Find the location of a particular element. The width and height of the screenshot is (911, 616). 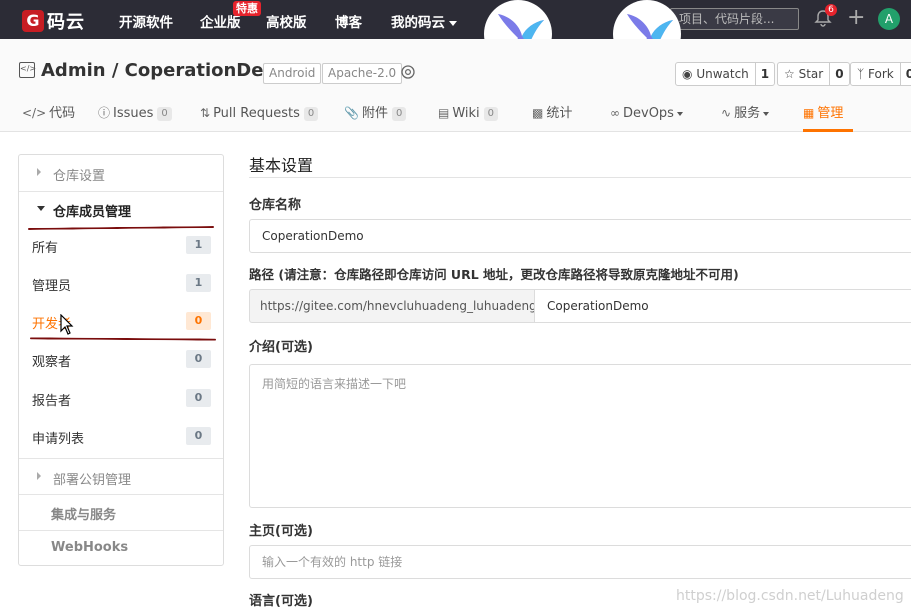

path-input: CoperationDemo is located at coordinates (722, 306).